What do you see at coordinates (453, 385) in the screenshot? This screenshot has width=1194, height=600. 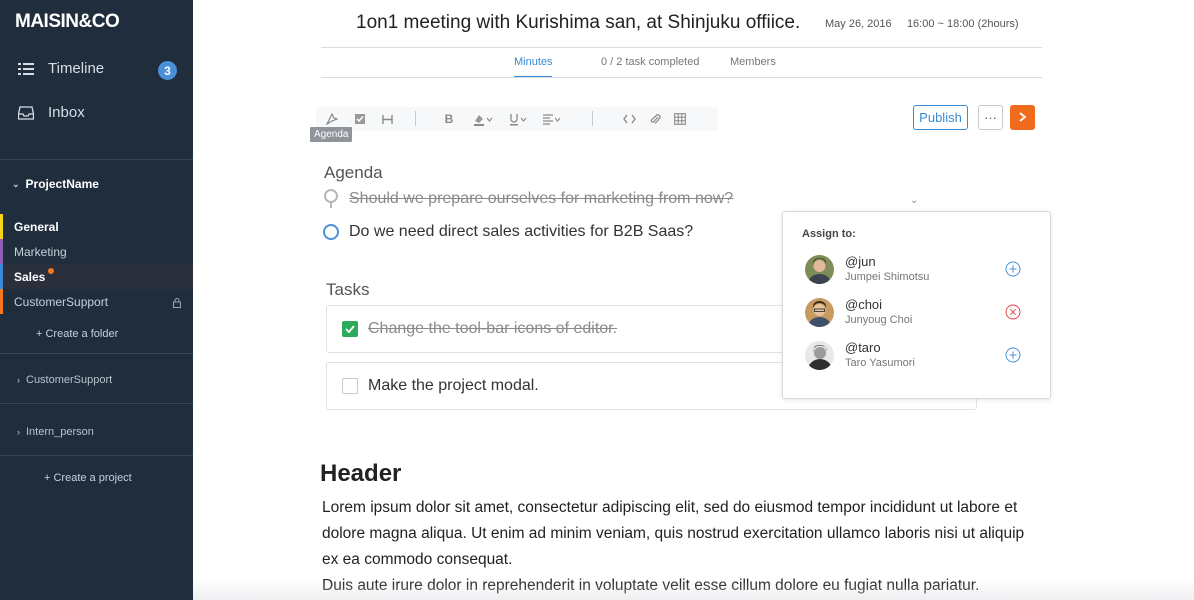 I see `task-text: Make the project modal.` at bounding box center [453, 385].